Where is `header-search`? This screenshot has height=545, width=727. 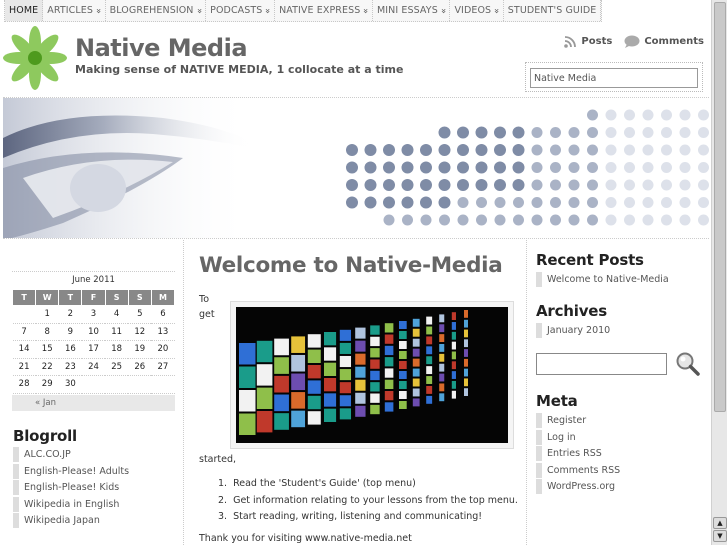
header-search is located at coordinates (614, 77).